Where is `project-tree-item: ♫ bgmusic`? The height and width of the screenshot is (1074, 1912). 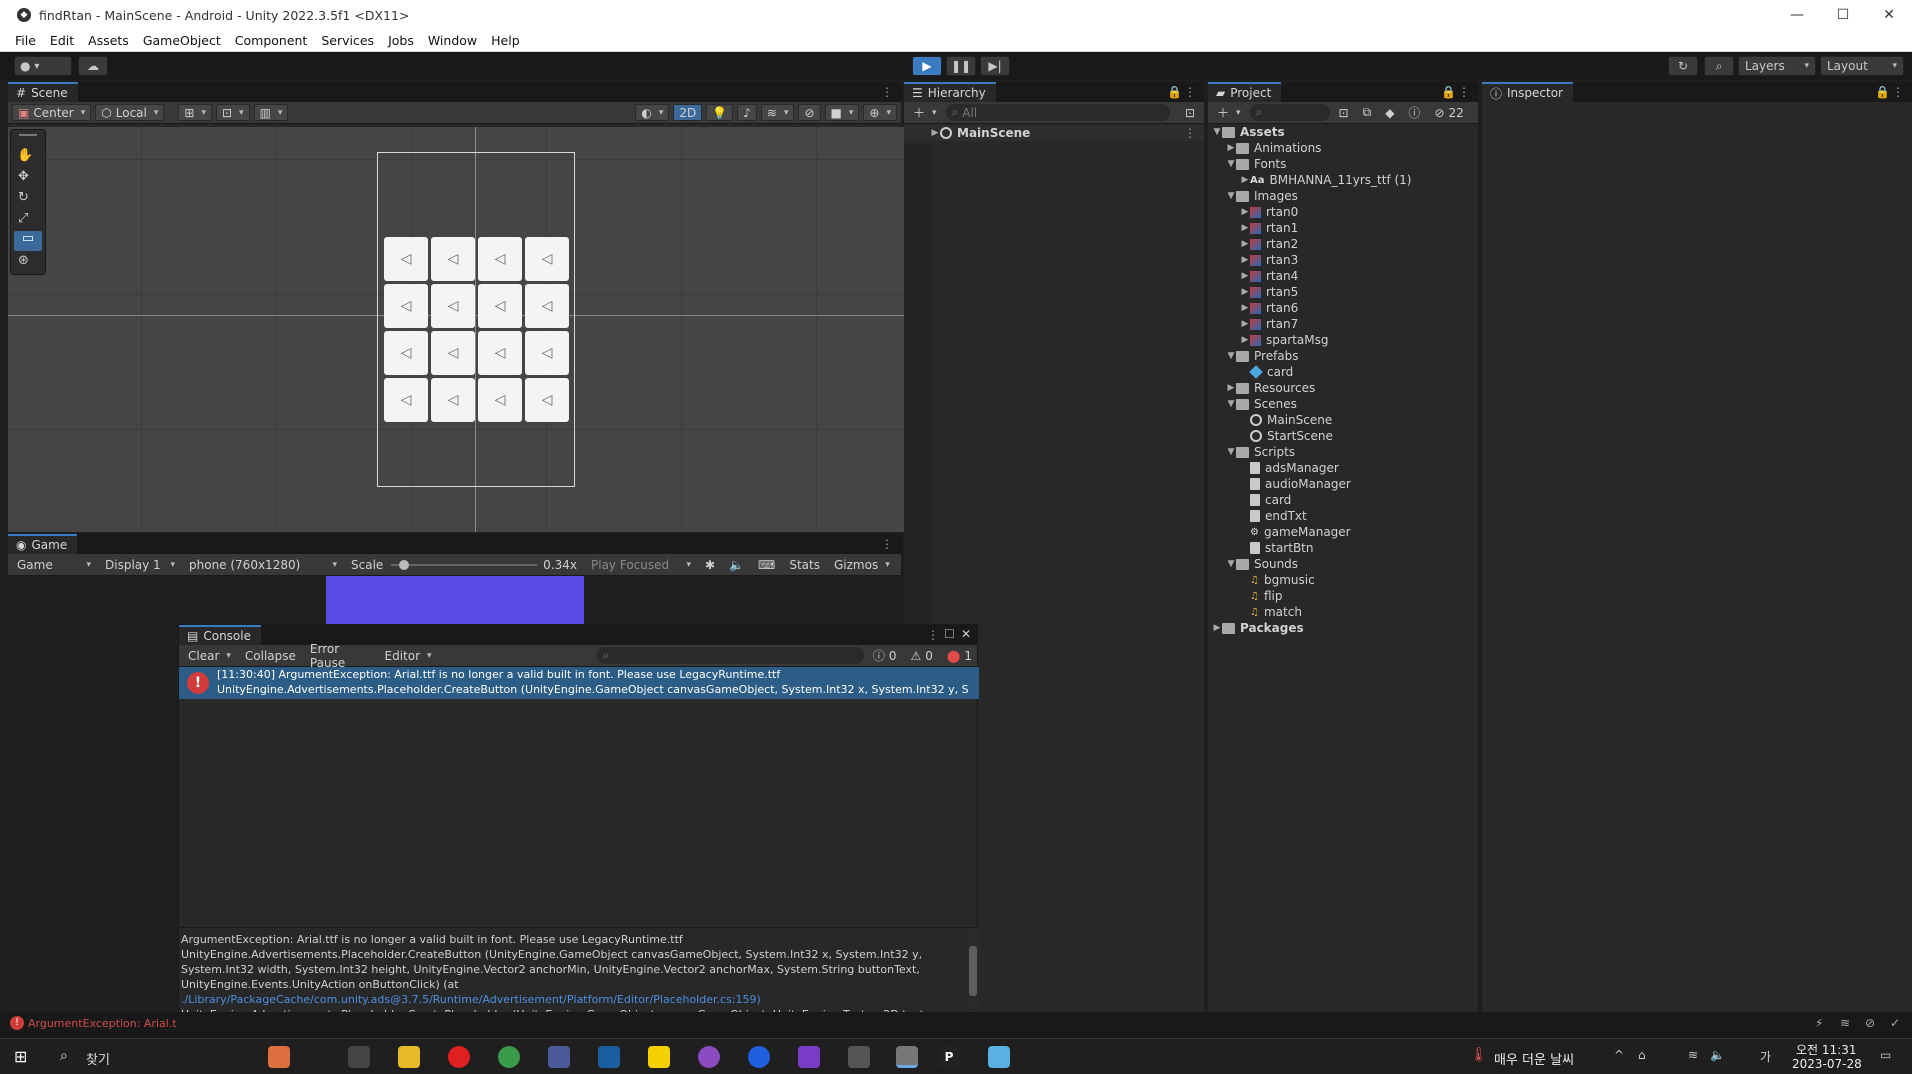
project-tree-item: ♫ bgmusic is located at coordinates (1343, 580).